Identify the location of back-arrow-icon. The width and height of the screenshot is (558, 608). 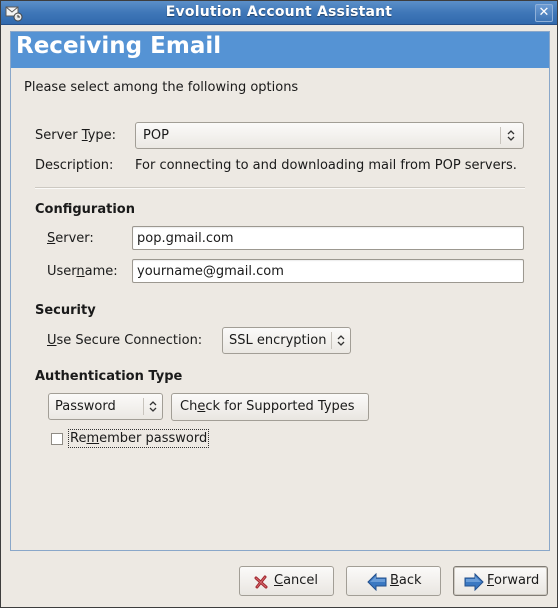
(377, 582).